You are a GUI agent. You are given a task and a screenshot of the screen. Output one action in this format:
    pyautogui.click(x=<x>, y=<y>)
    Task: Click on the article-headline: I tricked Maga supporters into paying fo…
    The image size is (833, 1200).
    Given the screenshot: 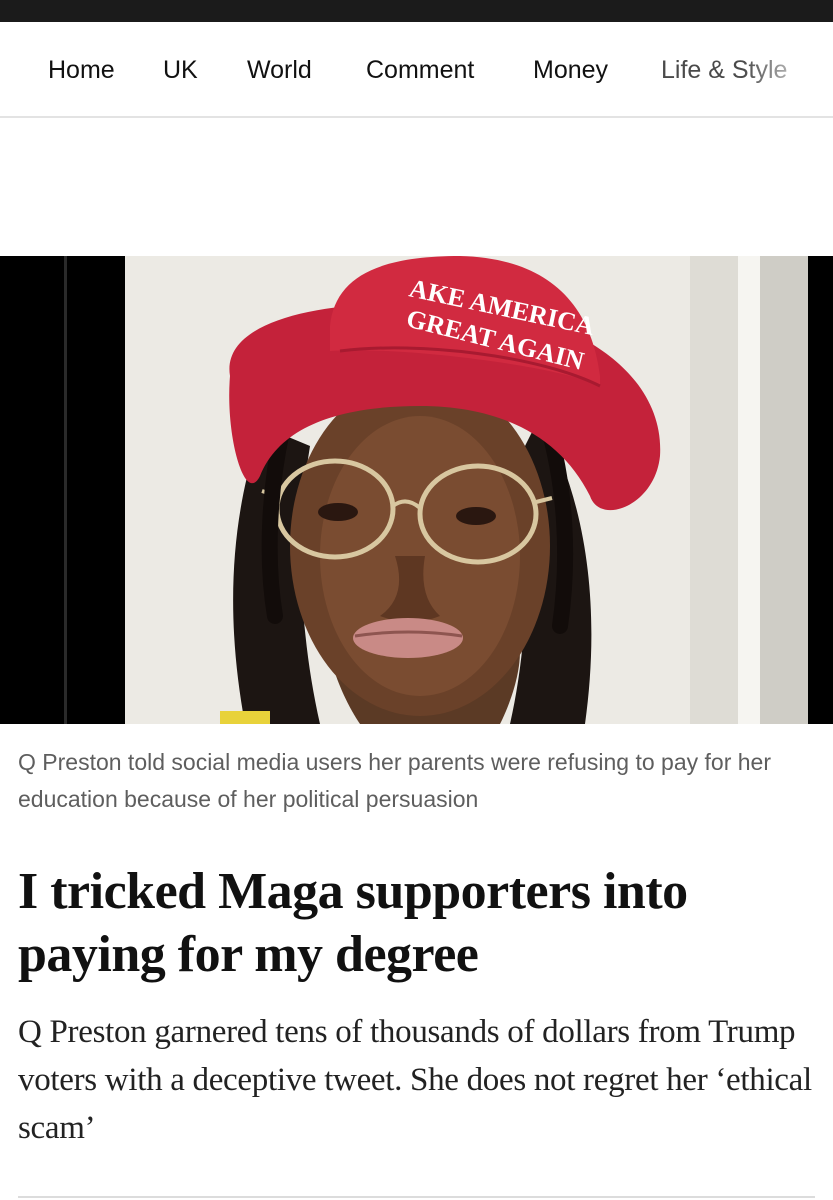 What is the action you would take?
    pyautogui.click(x=418, y=923)
    